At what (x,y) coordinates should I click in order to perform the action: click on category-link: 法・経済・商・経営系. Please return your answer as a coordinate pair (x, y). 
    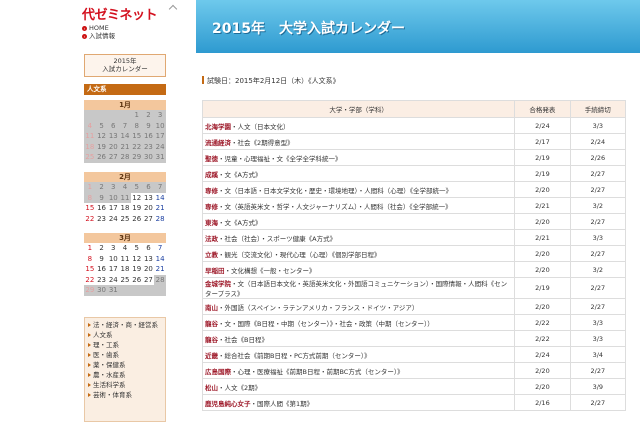
    Looking at the image, I should click on (125, 325).